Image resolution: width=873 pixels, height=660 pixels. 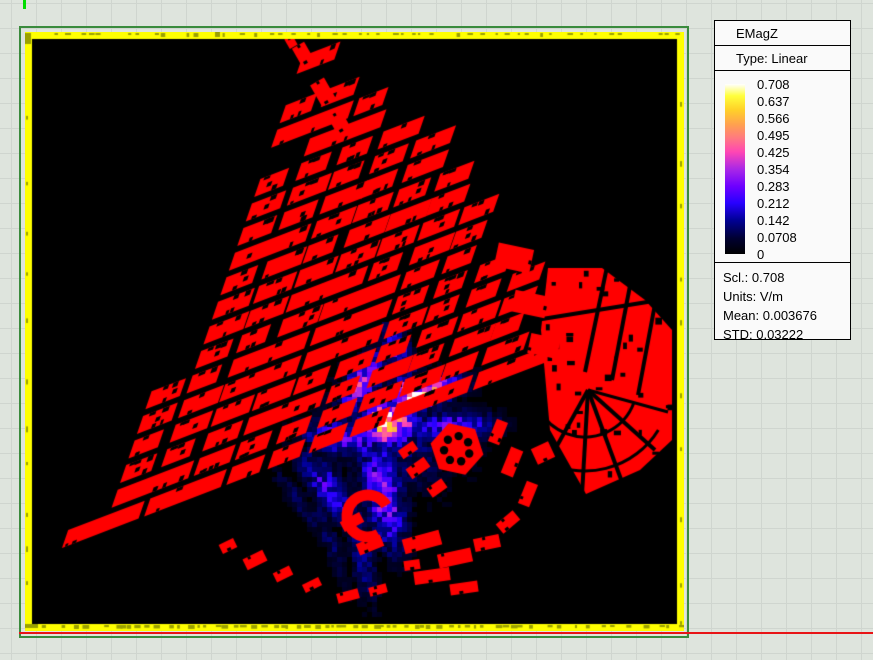 I want to click on colorbar-gradient, so click(x=735, y=169).